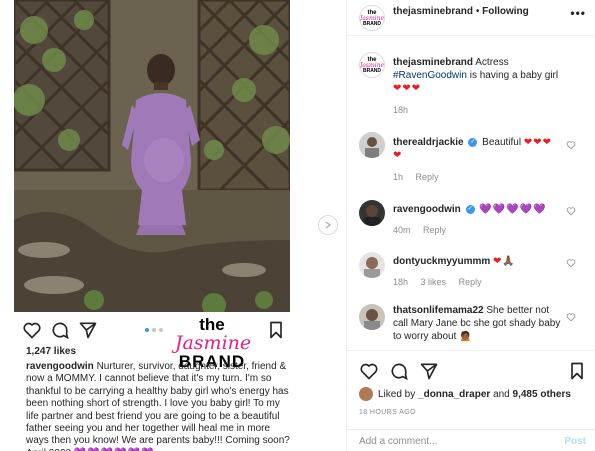  What do you see at coordinates (542, 394) in the screenshot?
I see `liked-count: 9,485 others` at bounding box center [542, 394].